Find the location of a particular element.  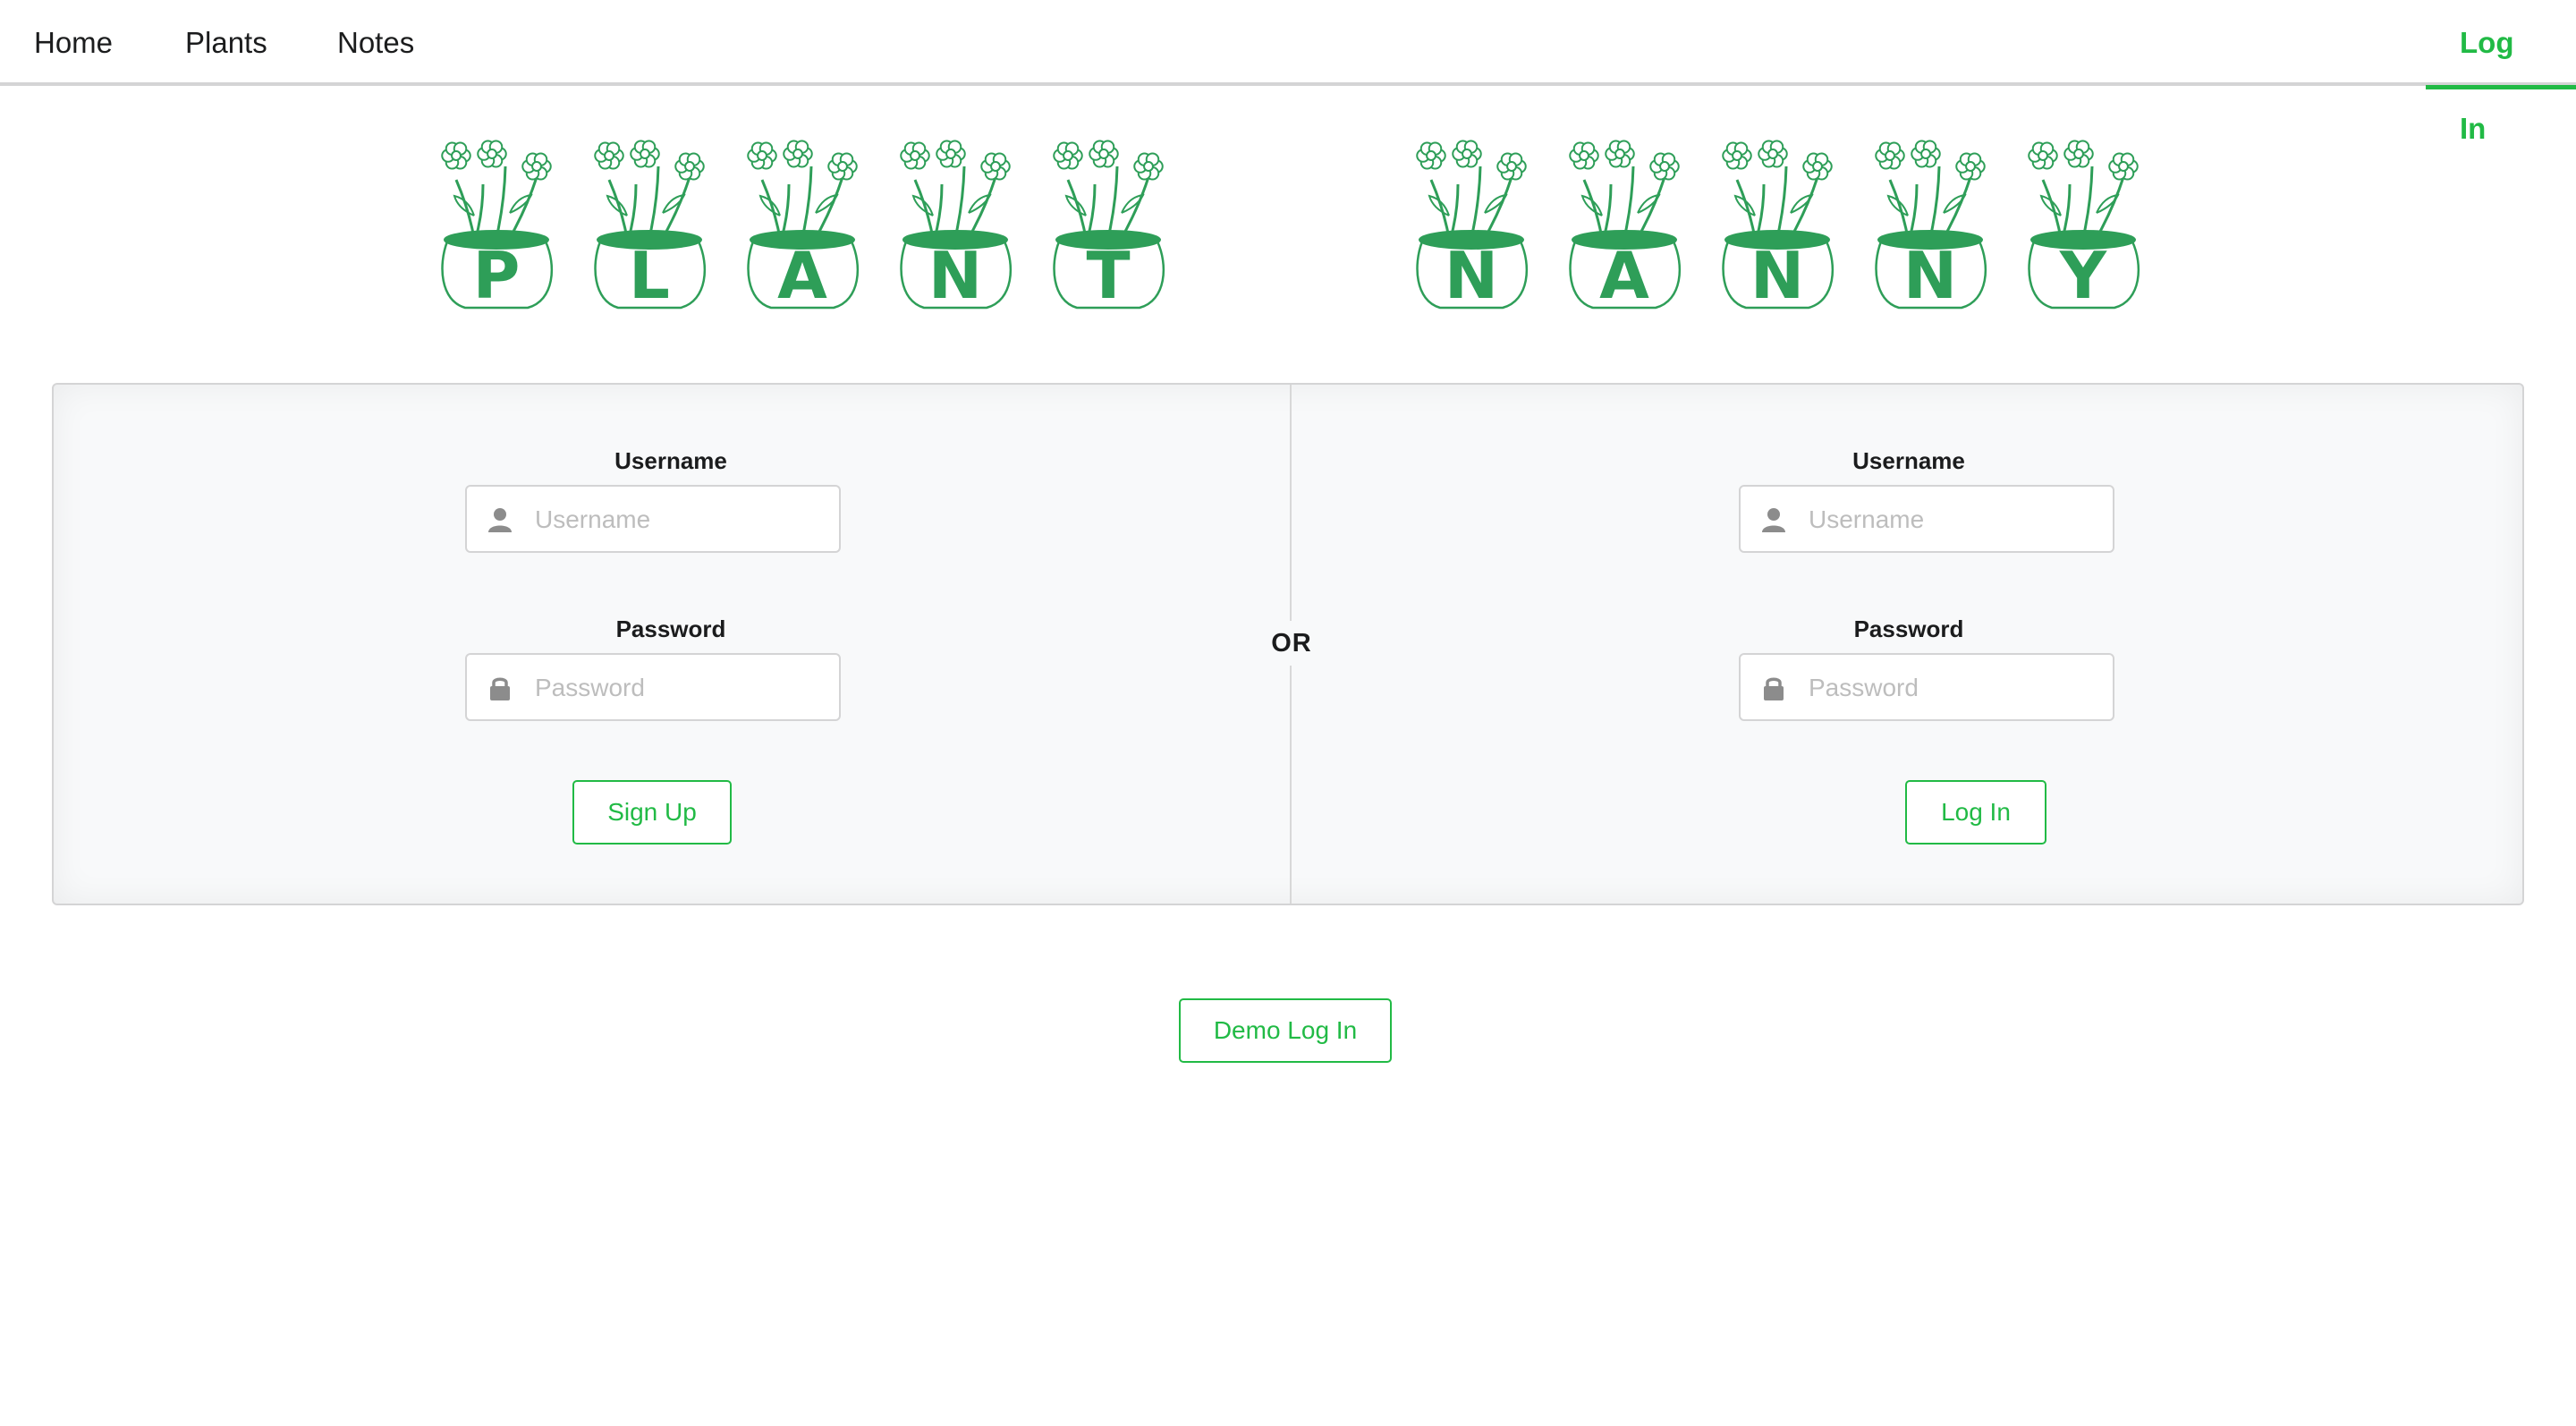

logo-pot-y: Y is located at coordinates (2083, 222).